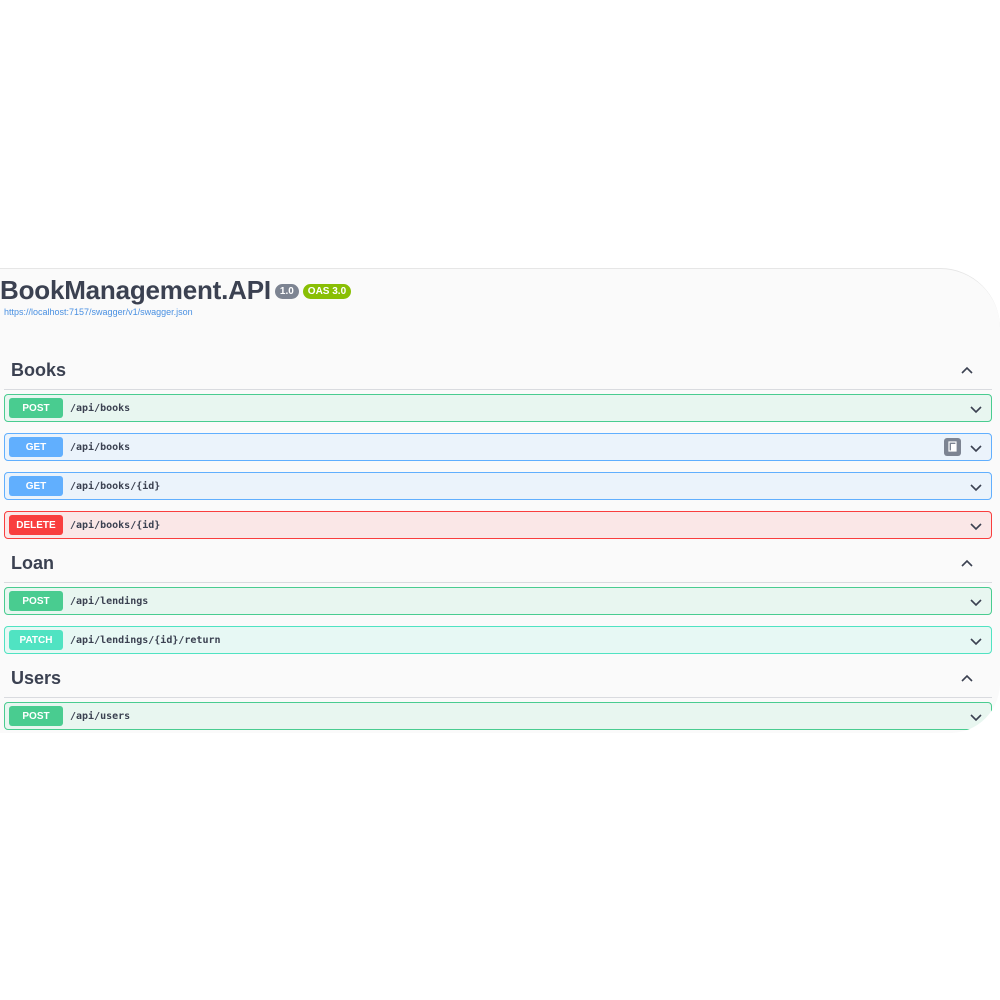  I want to click on api-title: BookManagement.API, so click(135, 290).